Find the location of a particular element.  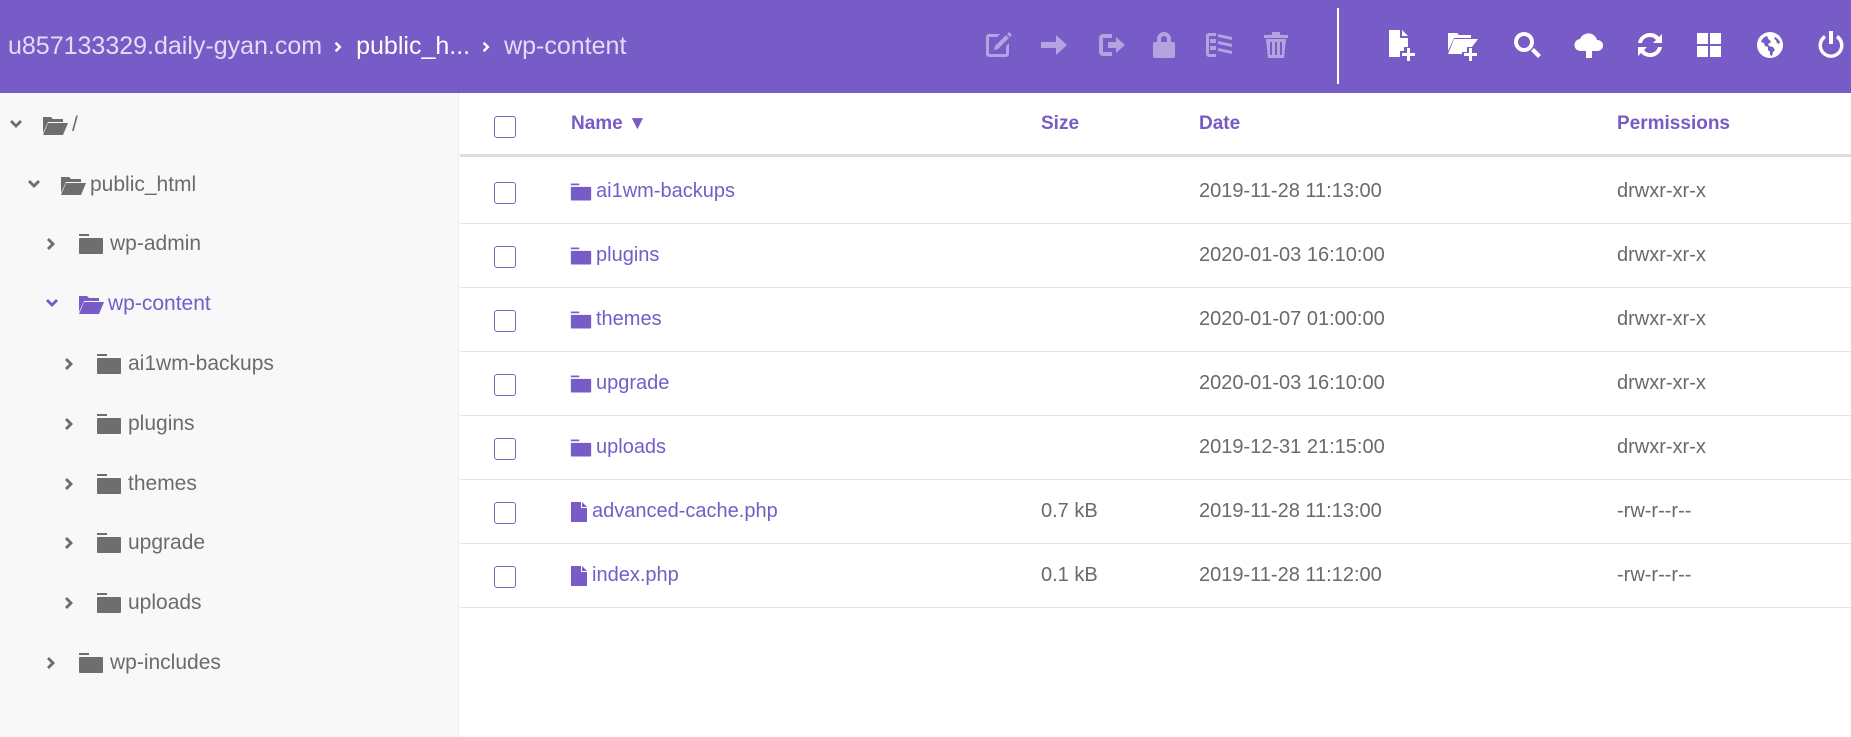

file-name: plugins is located at coordinates (628, 255).